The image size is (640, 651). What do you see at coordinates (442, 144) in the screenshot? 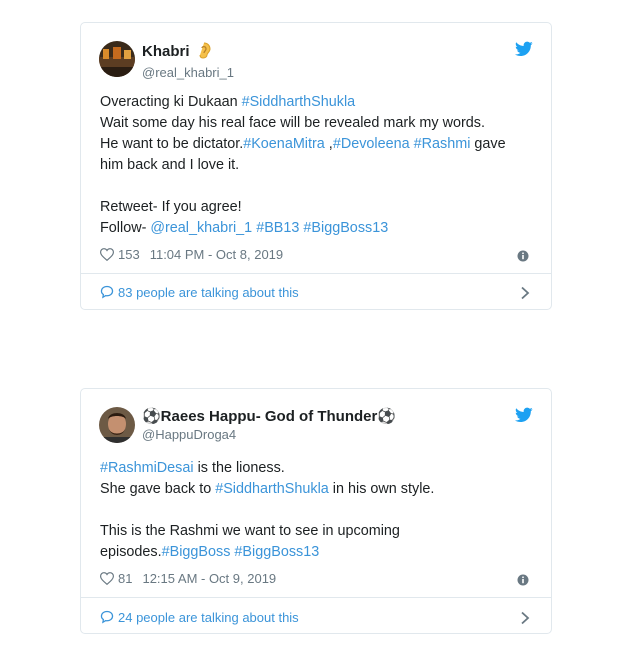
I see `hashtag-link: #Rashmi` at bounding box center [442, 144].